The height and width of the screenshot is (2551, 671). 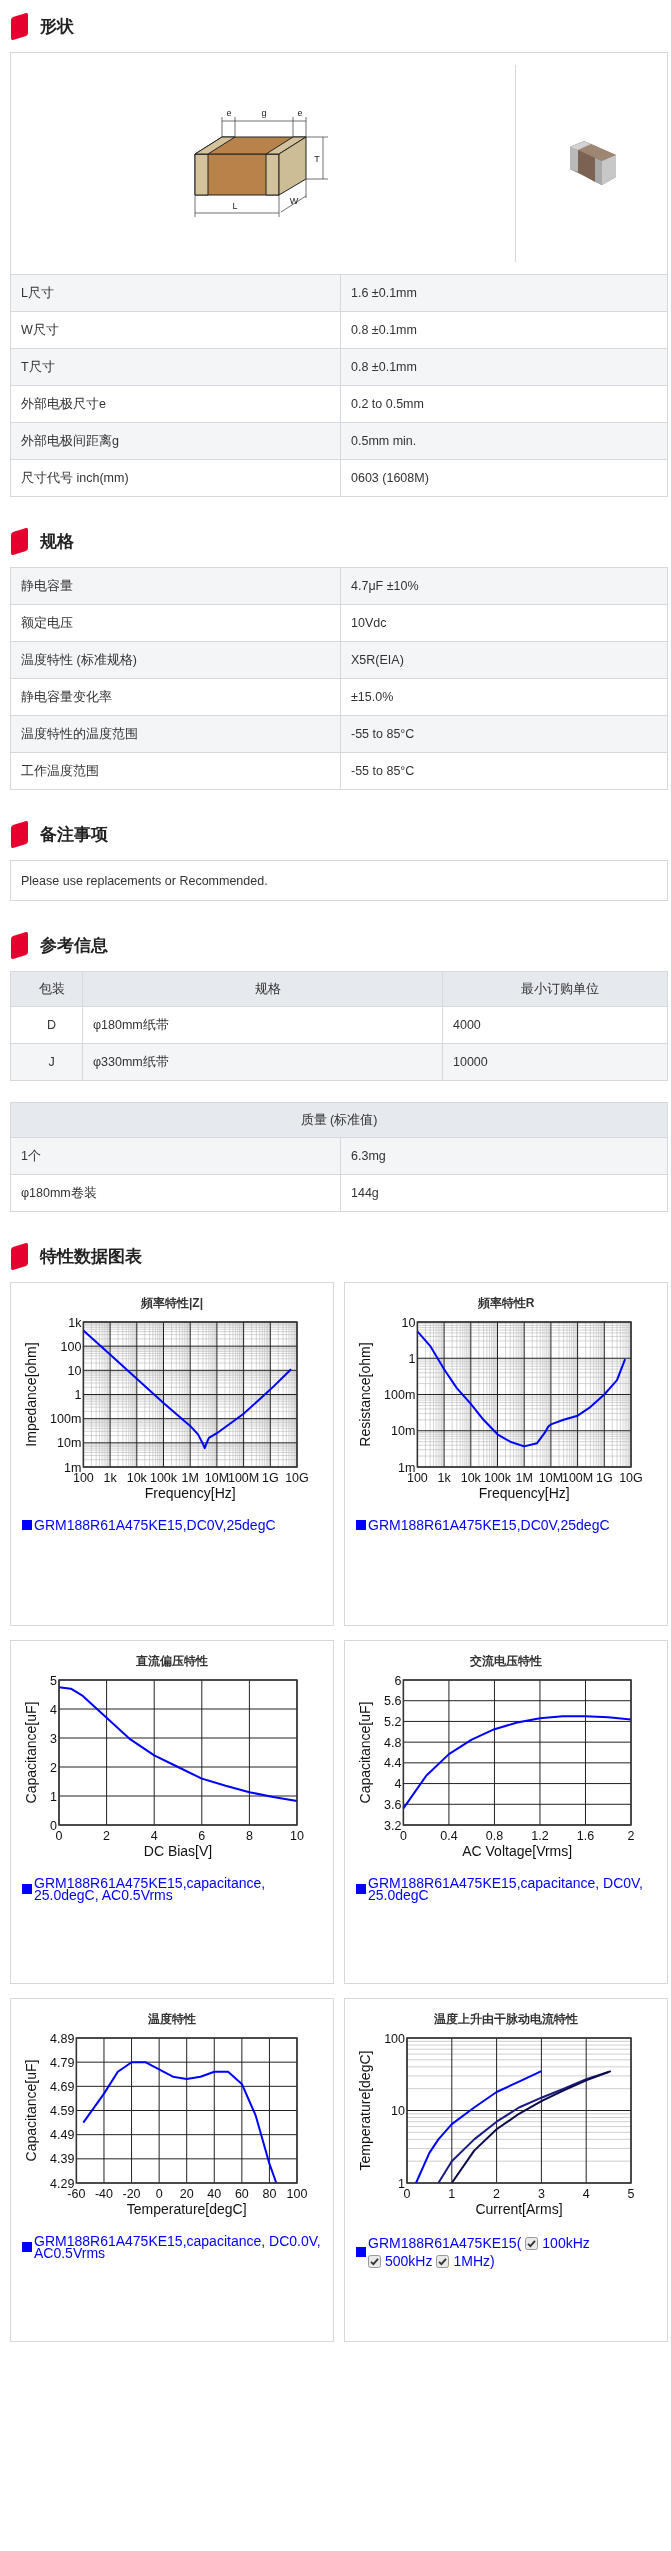 I want to click on tick-label: 80, so click(x=269, y=2194).